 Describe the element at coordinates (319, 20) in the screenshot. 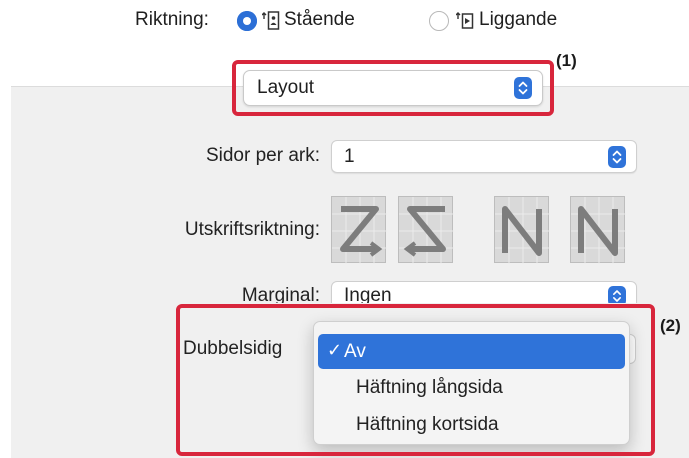

I see `portrait-label: Stående` at that location.